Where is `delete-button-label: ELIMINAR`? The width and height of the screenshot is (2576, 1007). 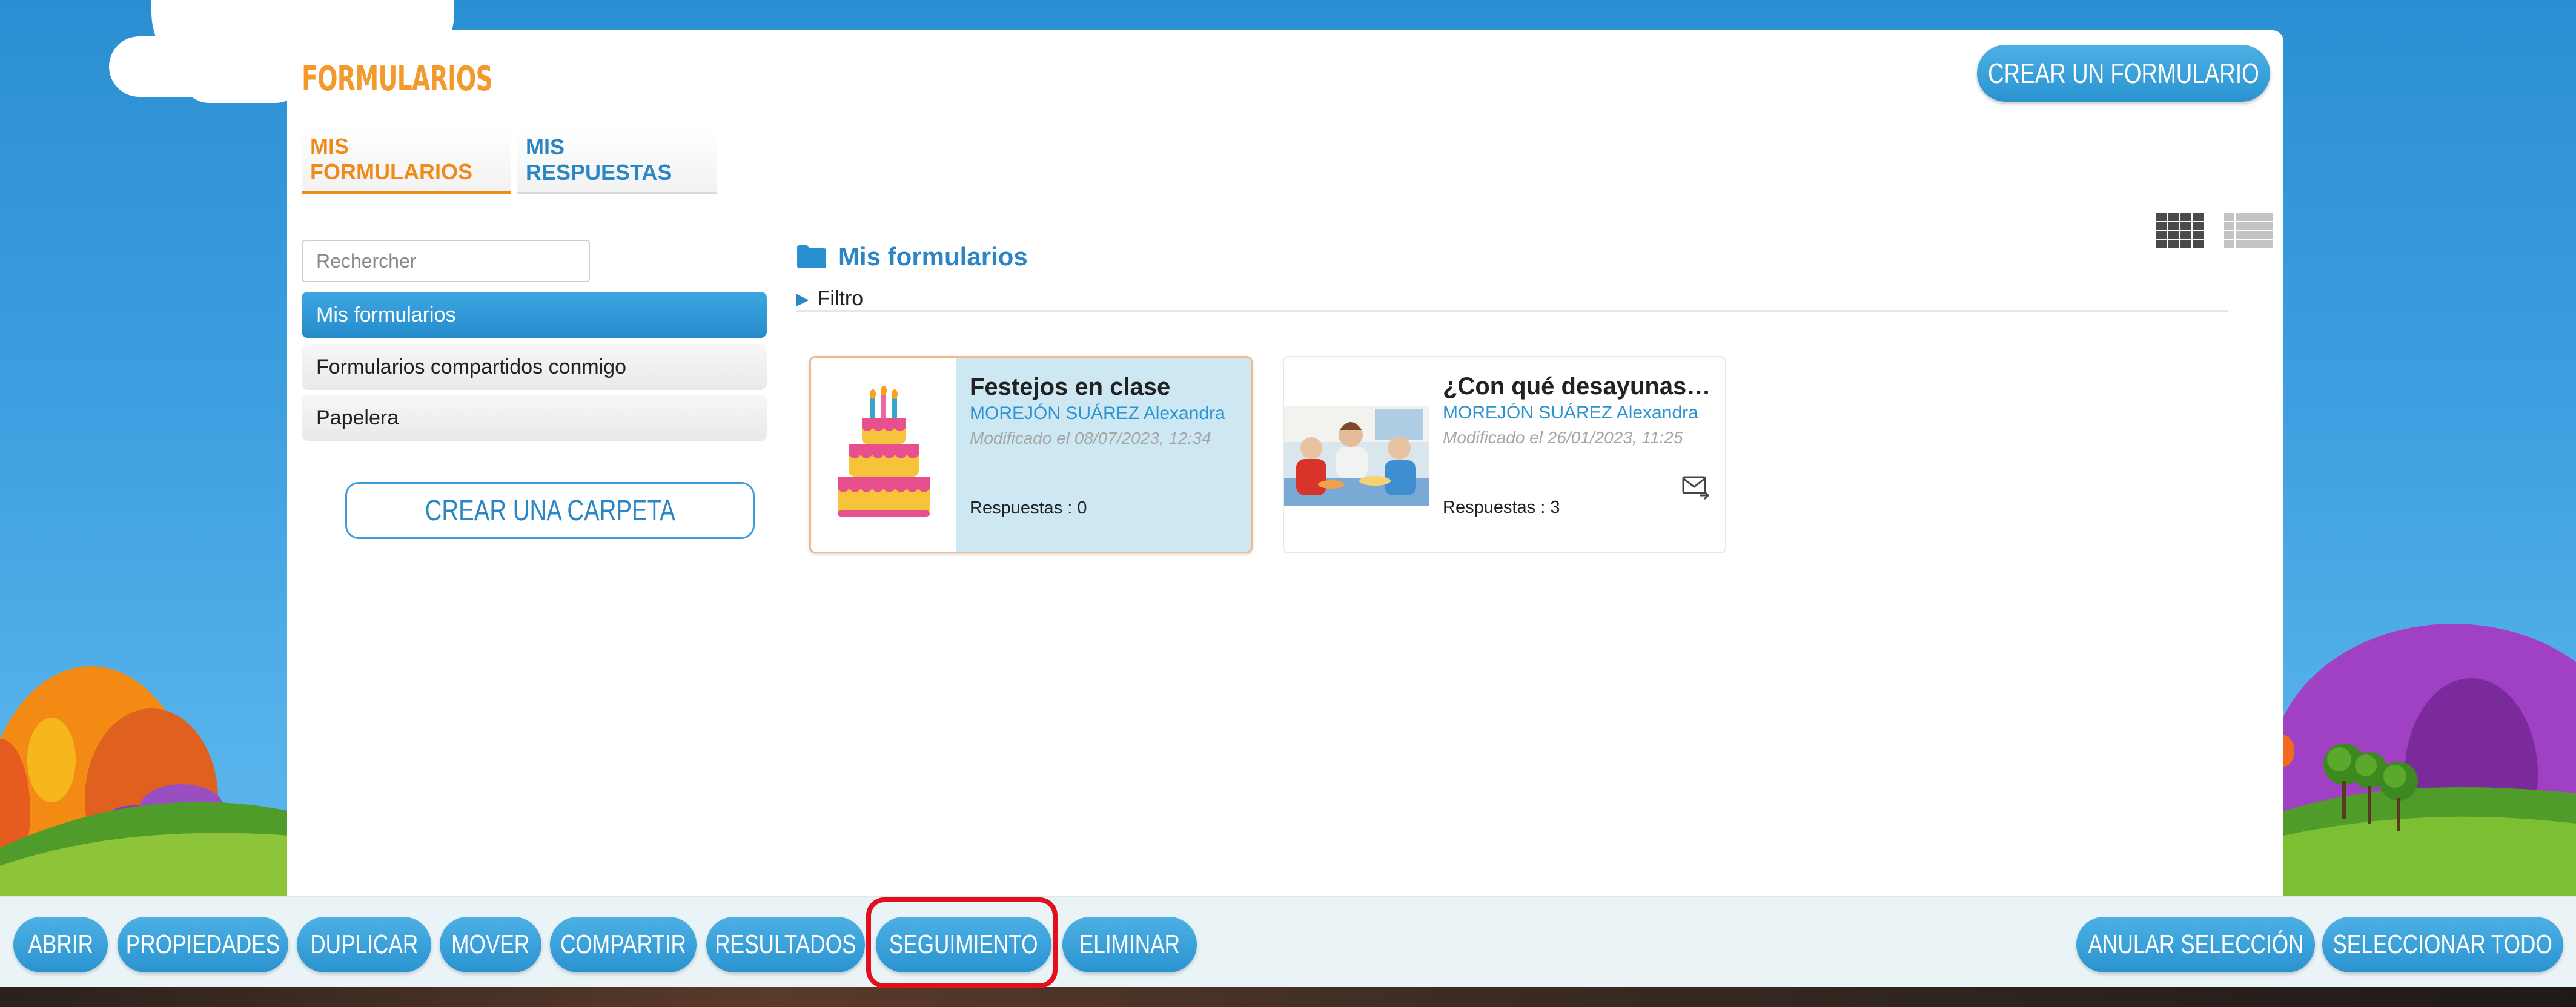 delete-button-label: ELIMINAR is located at coordinates (1129, 944).